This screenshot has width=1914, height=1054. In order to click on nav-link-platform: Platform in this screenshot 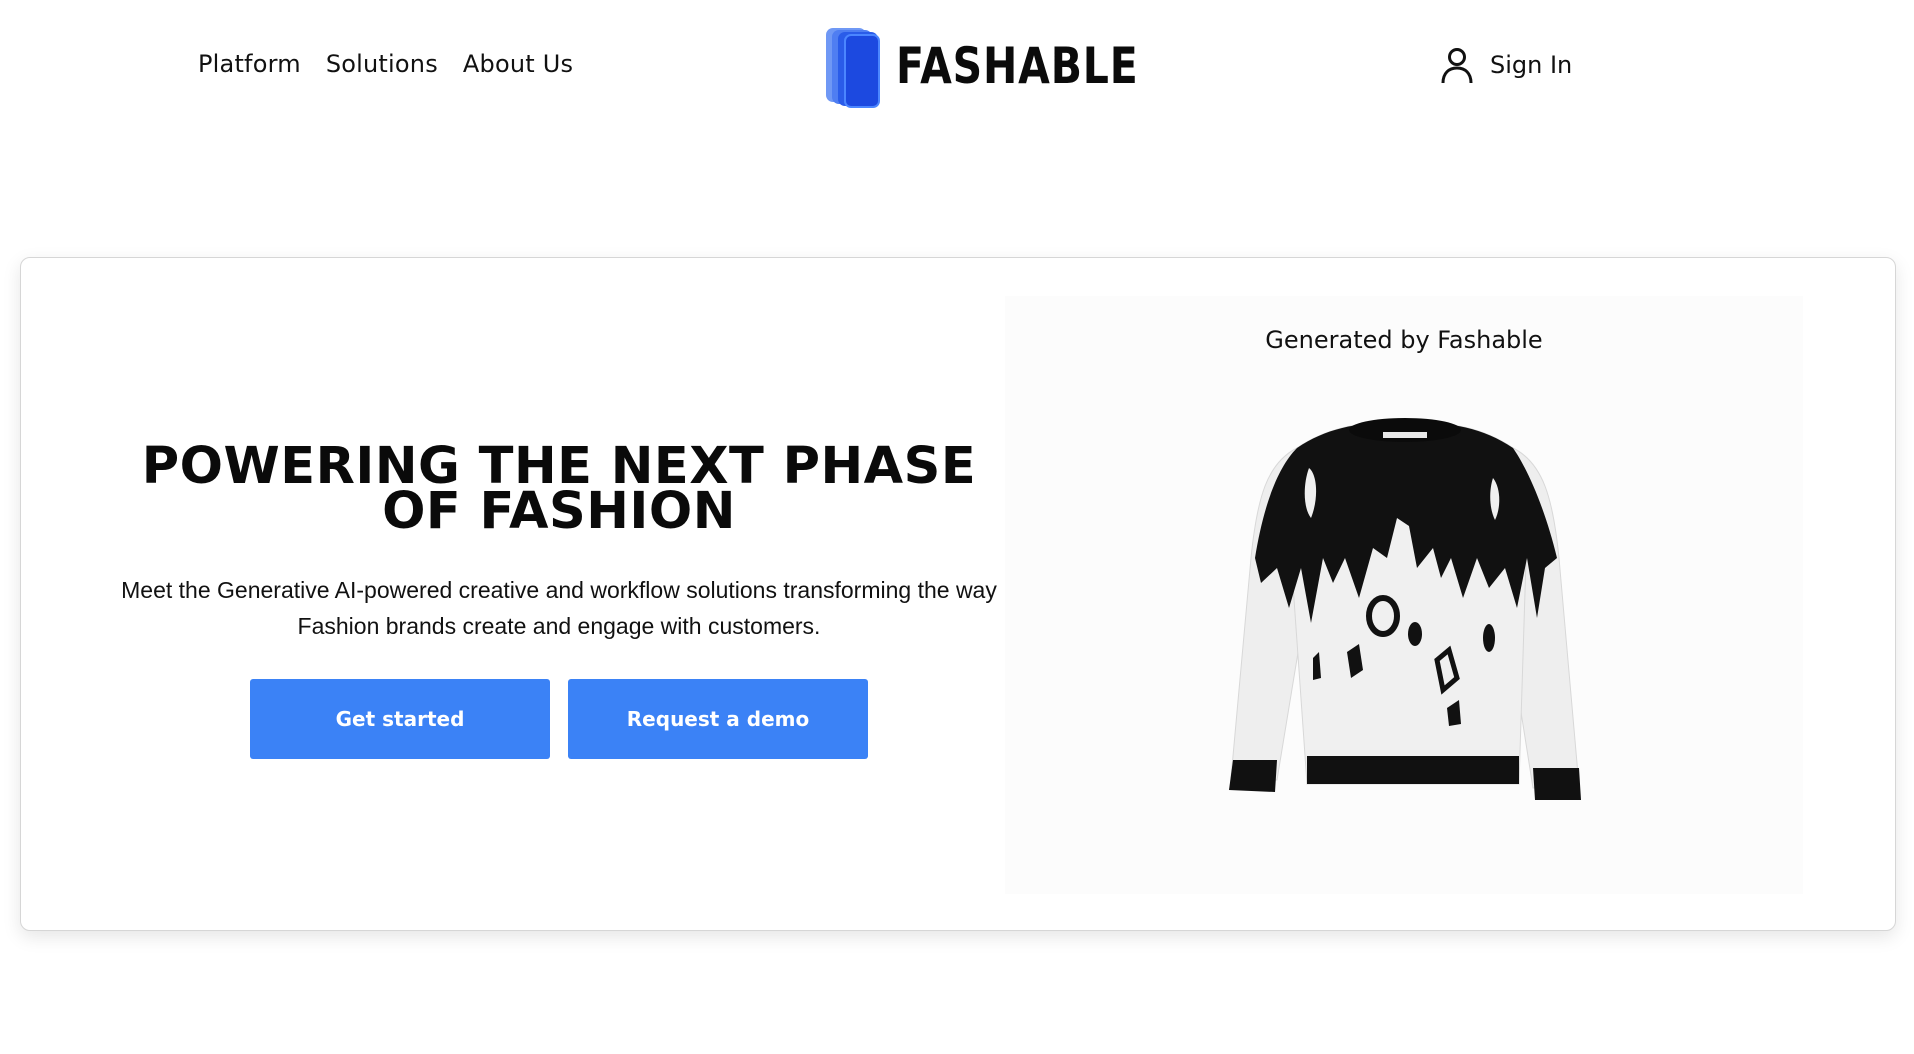, I will do `click(249, 64)`.